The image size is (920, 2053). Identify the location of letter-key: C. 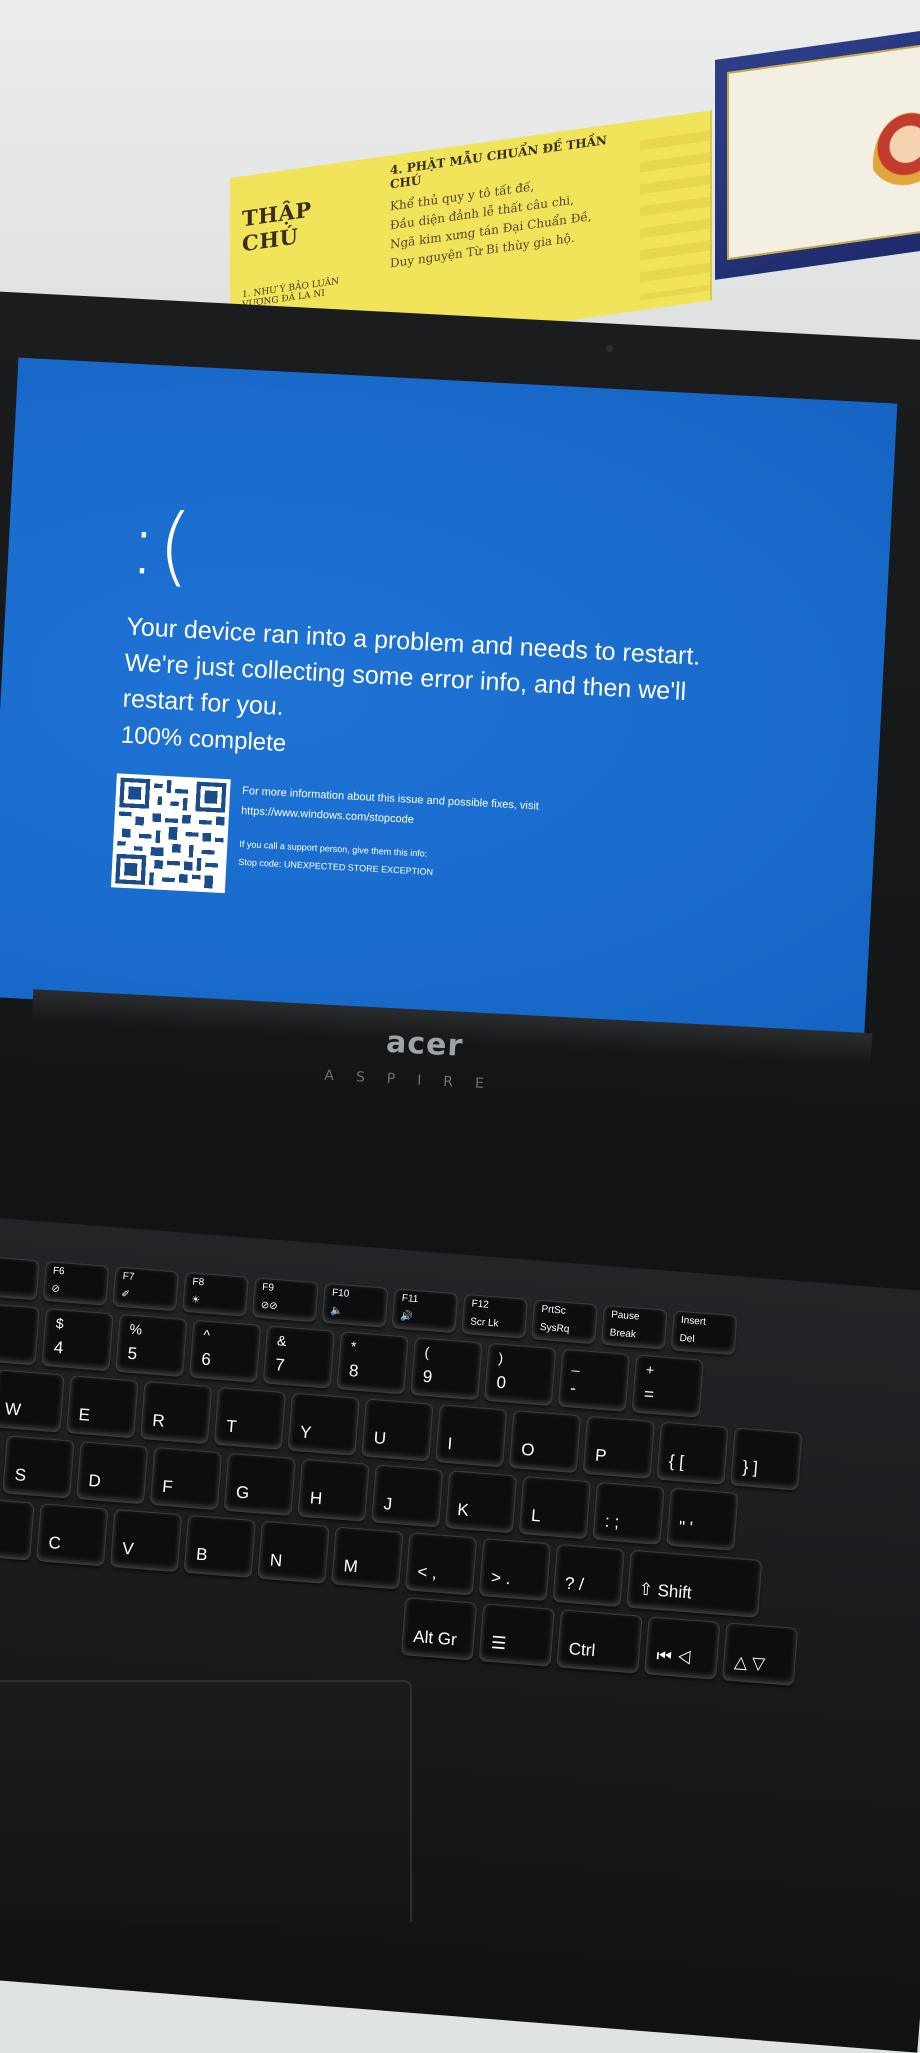
(72, 1535).